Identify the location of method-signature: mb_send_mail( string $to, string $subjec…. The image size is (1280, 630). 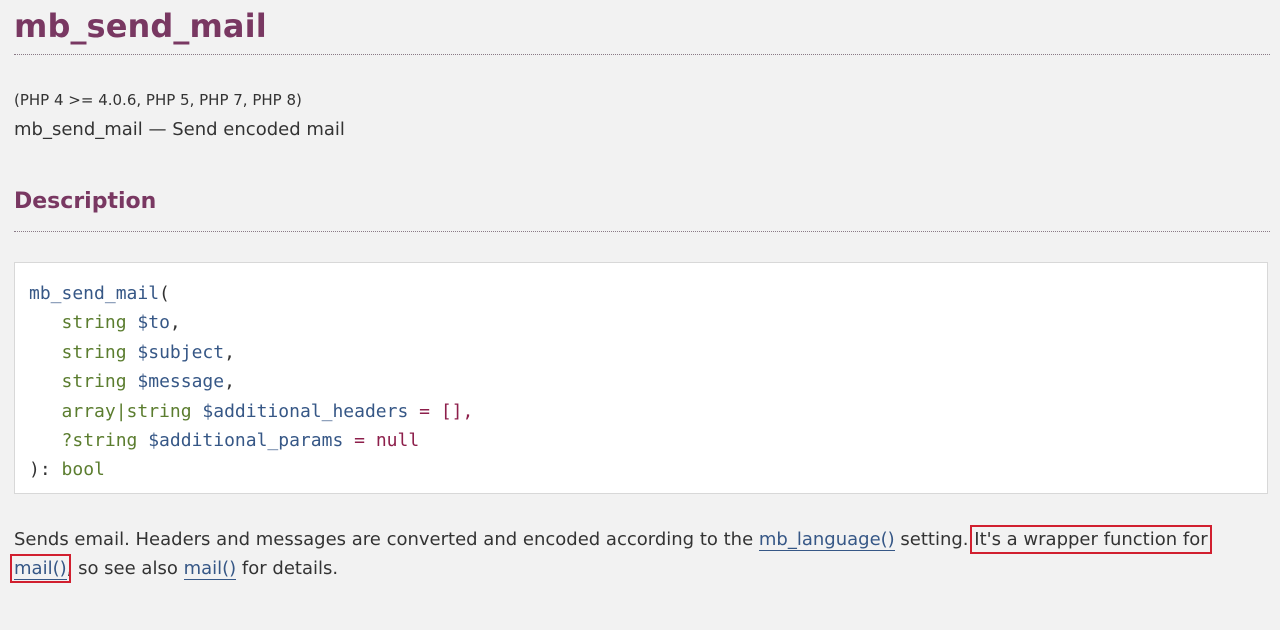
(251, 382).